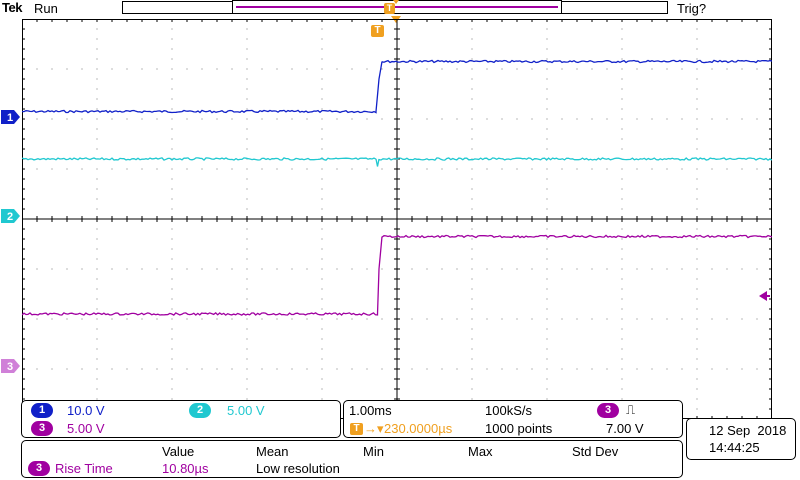 The image size is (800, 480). Describe the element at coordinates (418, 428) in the screenshot. I see `trigger-delay: 230.0000µs` at that location.